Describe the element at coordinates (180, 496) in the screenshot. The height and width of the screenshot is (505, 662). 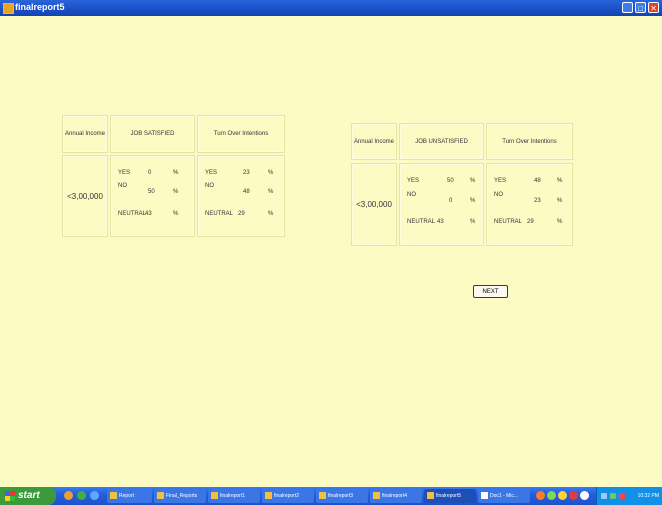
I see `task-button: Final_Reports` at that location.